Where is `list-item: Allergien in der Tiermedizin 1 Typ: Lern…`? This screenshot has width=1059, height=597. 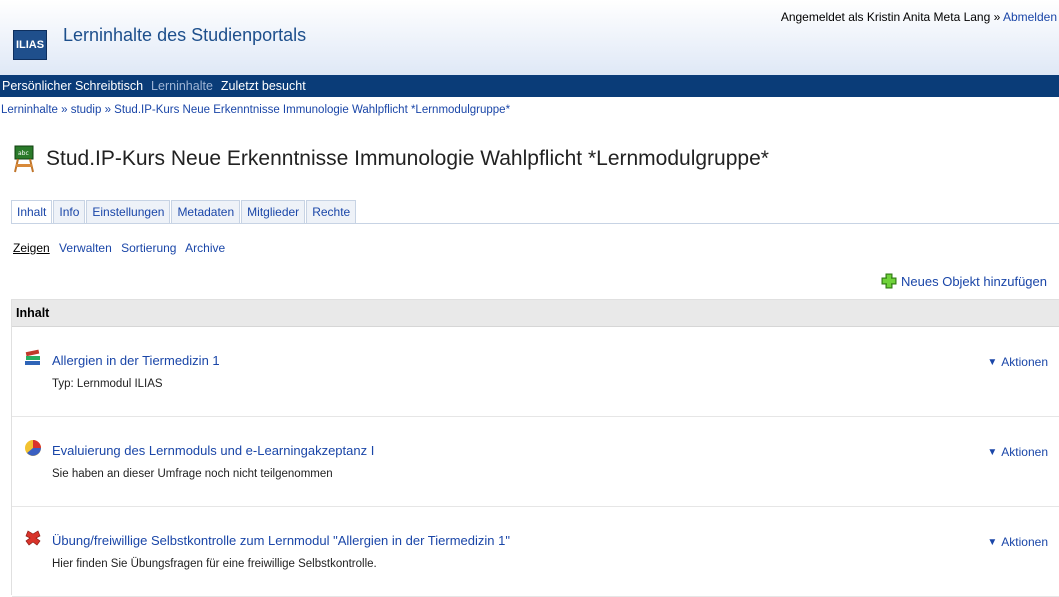
list-item: Allergien in der Tiermedizin 1 Typ: Lern… is located at coordinates (535, 372).